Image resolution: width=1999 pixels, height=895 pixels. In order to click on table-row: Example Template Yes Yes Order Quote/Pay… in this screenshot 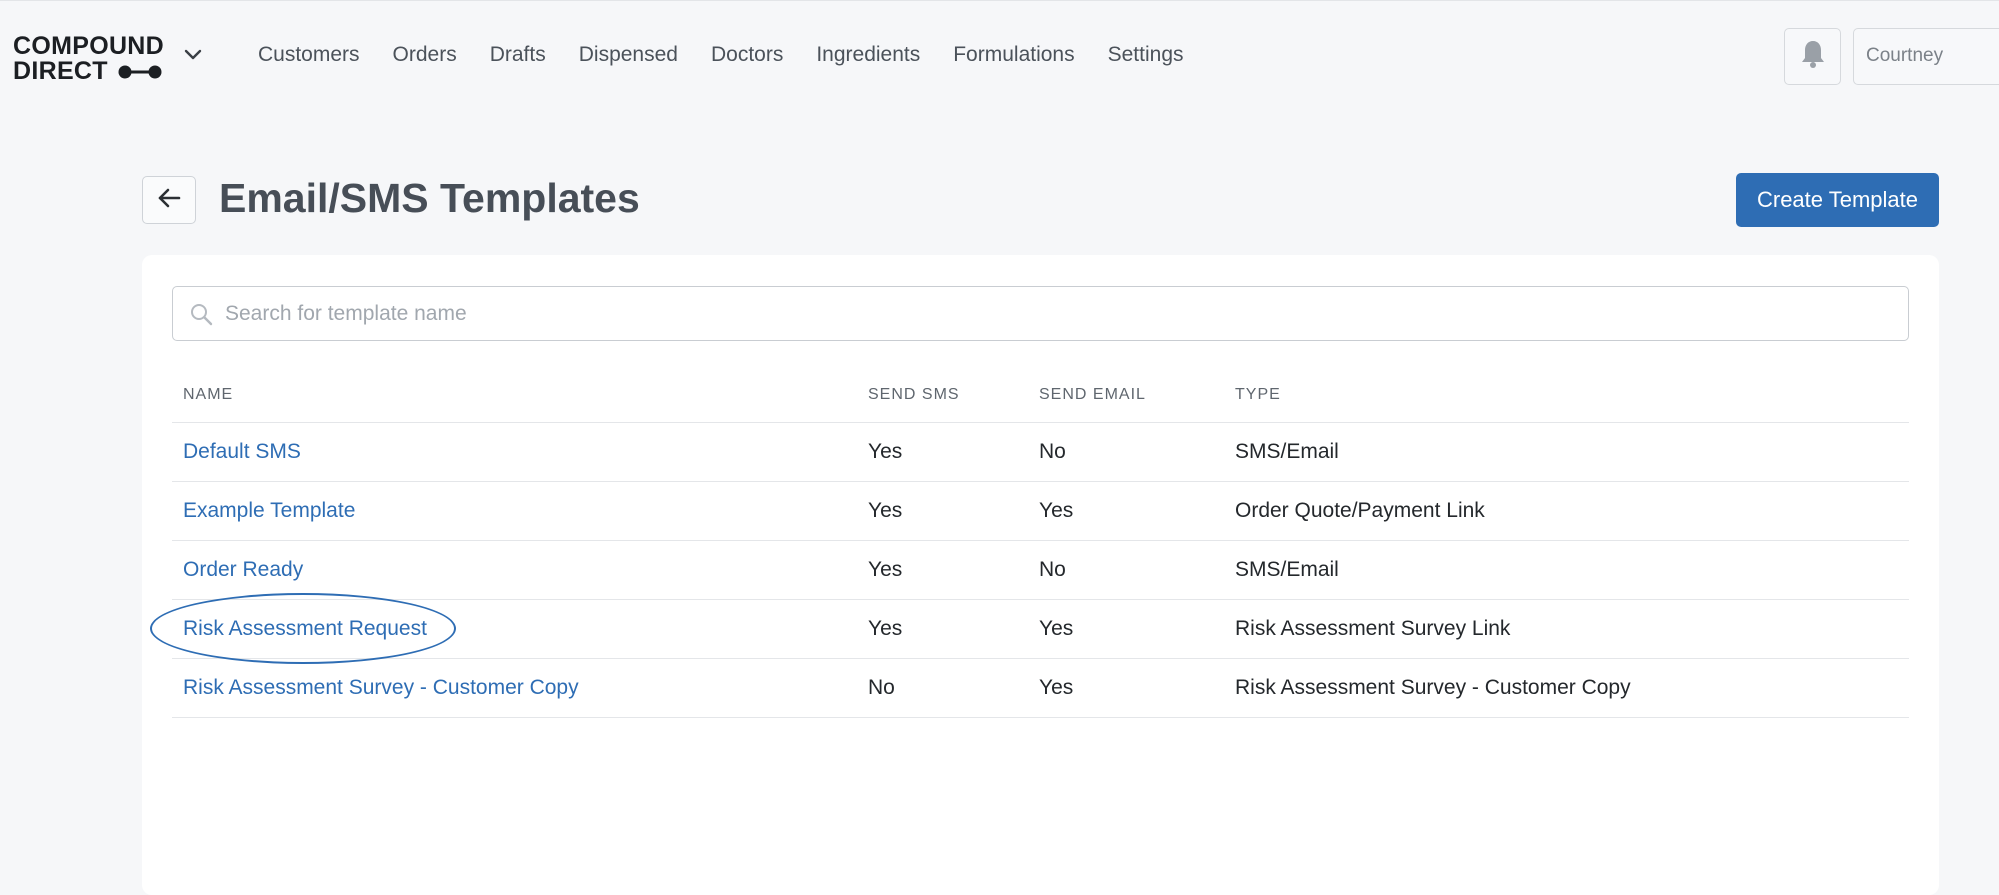, I will do `click(1040, 511)`.